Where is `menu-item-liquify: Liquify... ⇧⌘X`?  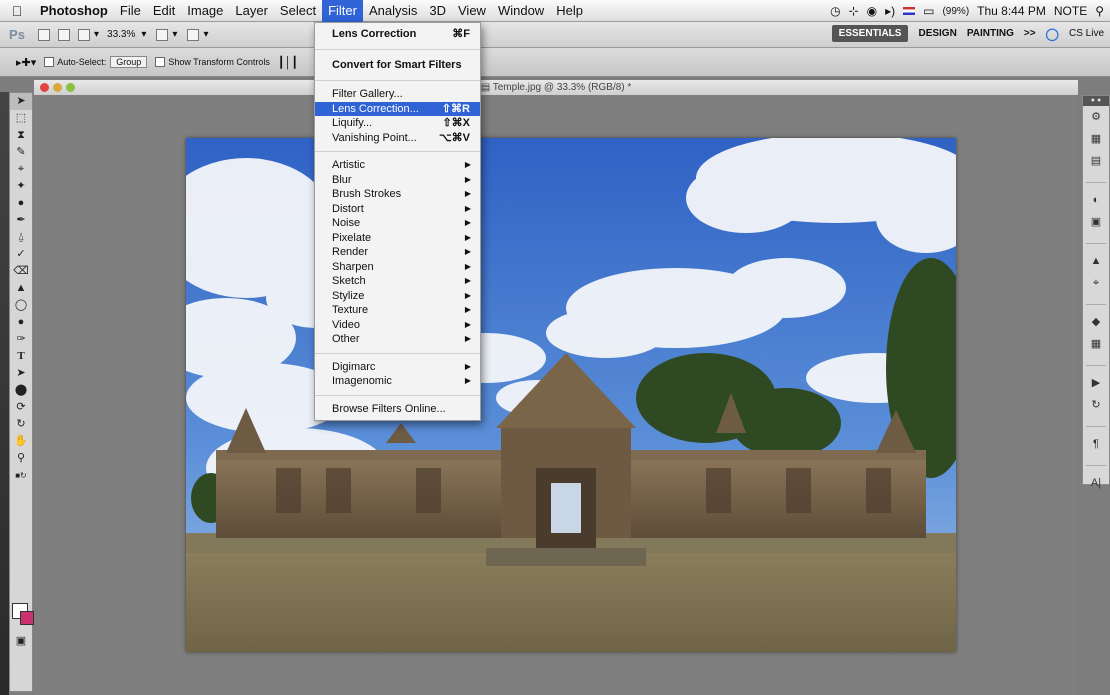
menu-item-liquify: Liquify... ⇧⌘X is located at coordinates (397, 123).